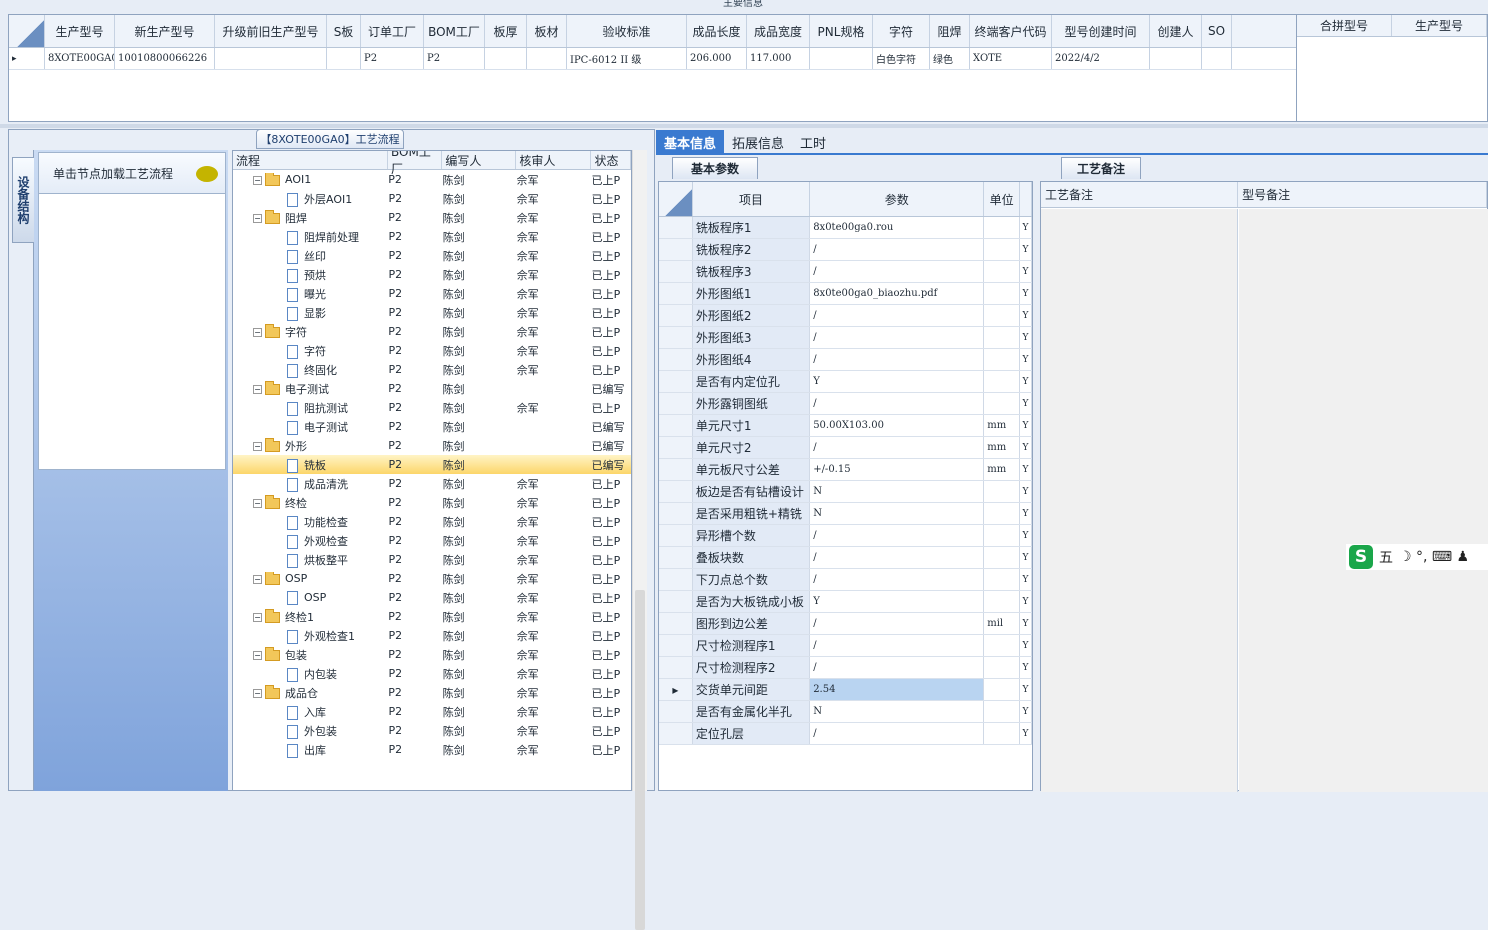 This screenshot has width=1488, height=930. I want to click on flow-node: 阻焊前处理, so click(311, 237).